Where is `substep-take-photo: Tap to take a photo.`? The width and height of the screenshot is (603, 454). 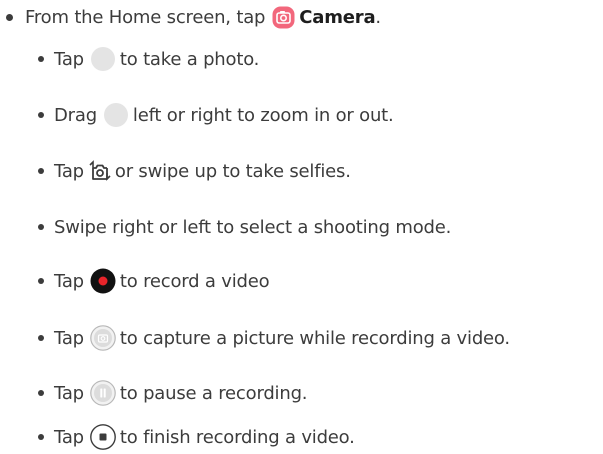 substep-take-photo: Tap to take a photo. is located at coordinates (148, 59).